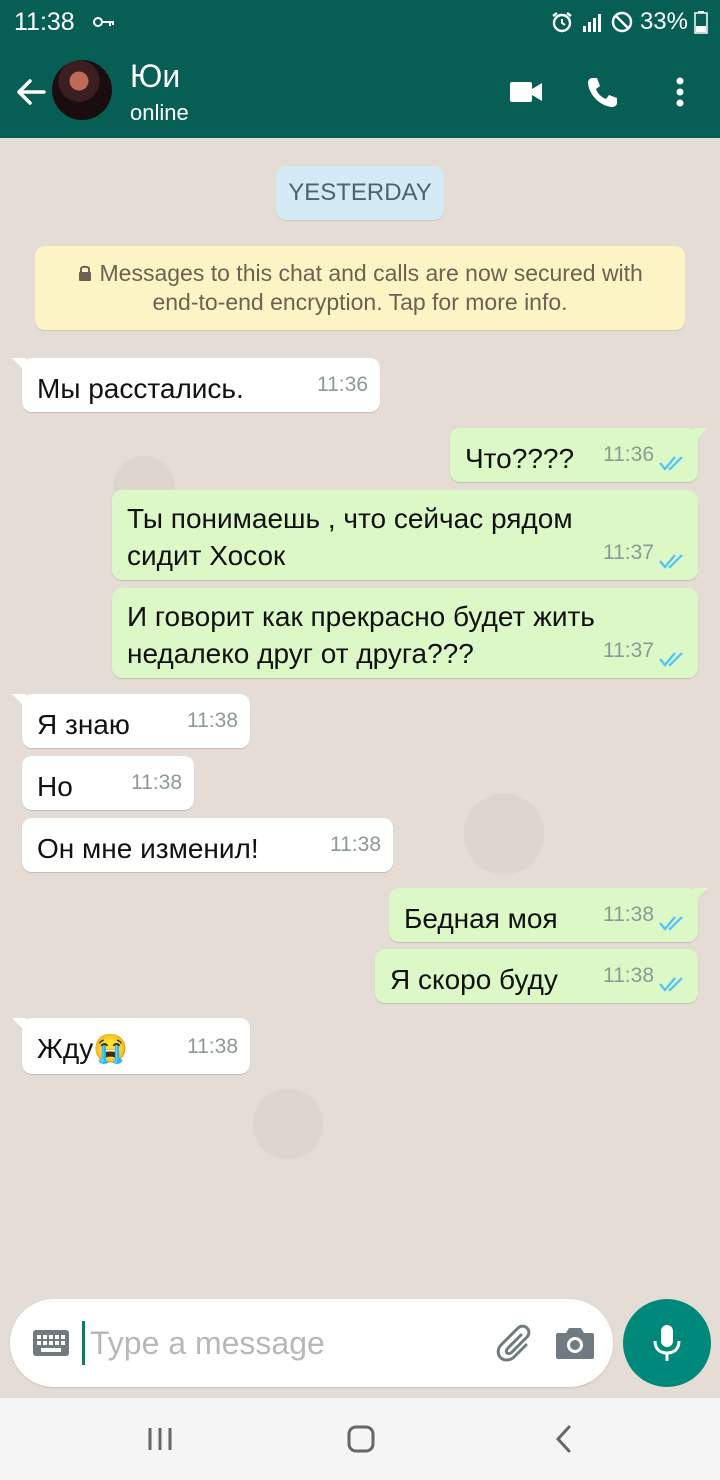  What do you see at coordinates (360, 193) in the screenshot?
I see `date-chip: YESTERDAY` at bounding box center [360, 193].